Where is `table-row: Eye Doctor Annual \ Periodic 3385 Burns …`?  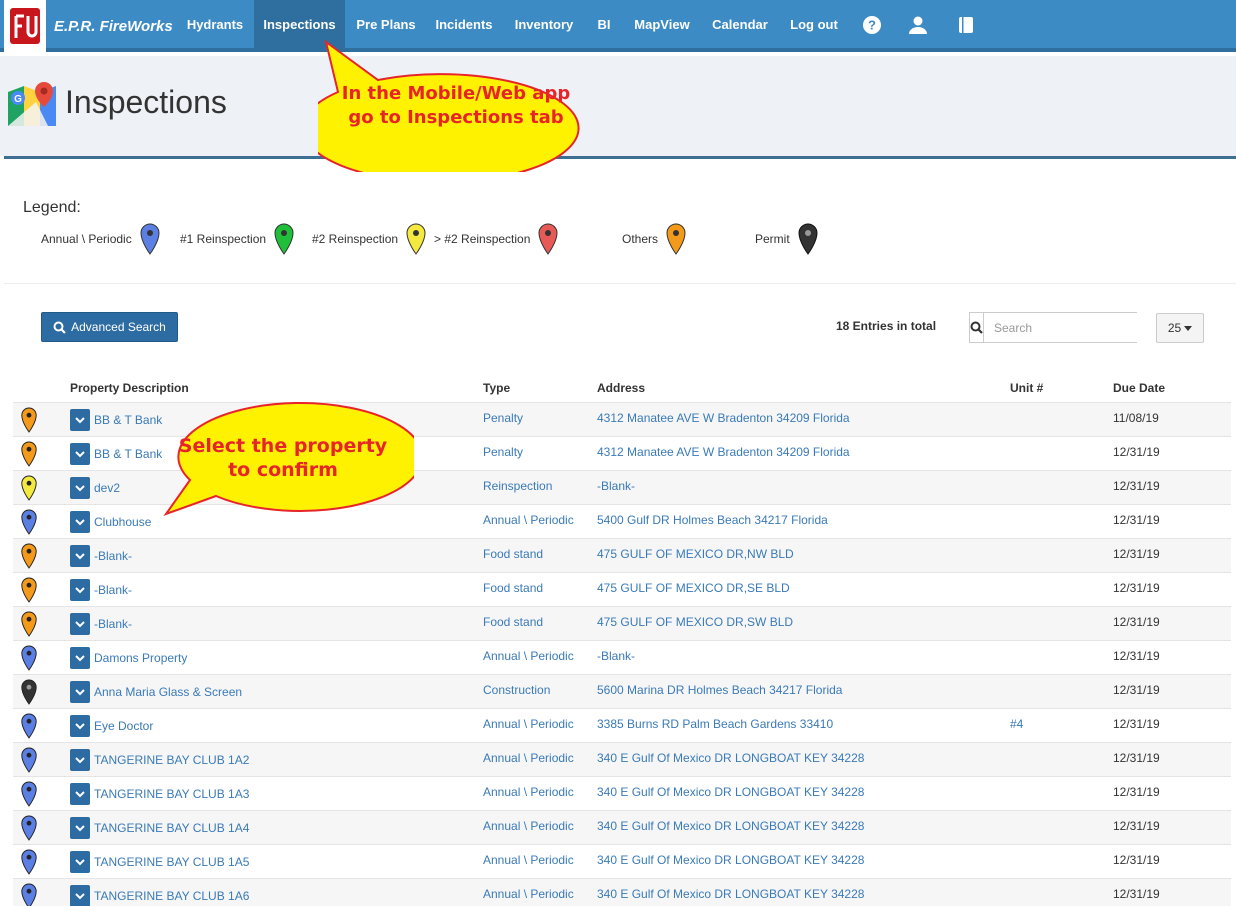 table-row: Eye Doctor Annual \ Periodic 3385 Burns … is located at coordinates (622, 725).